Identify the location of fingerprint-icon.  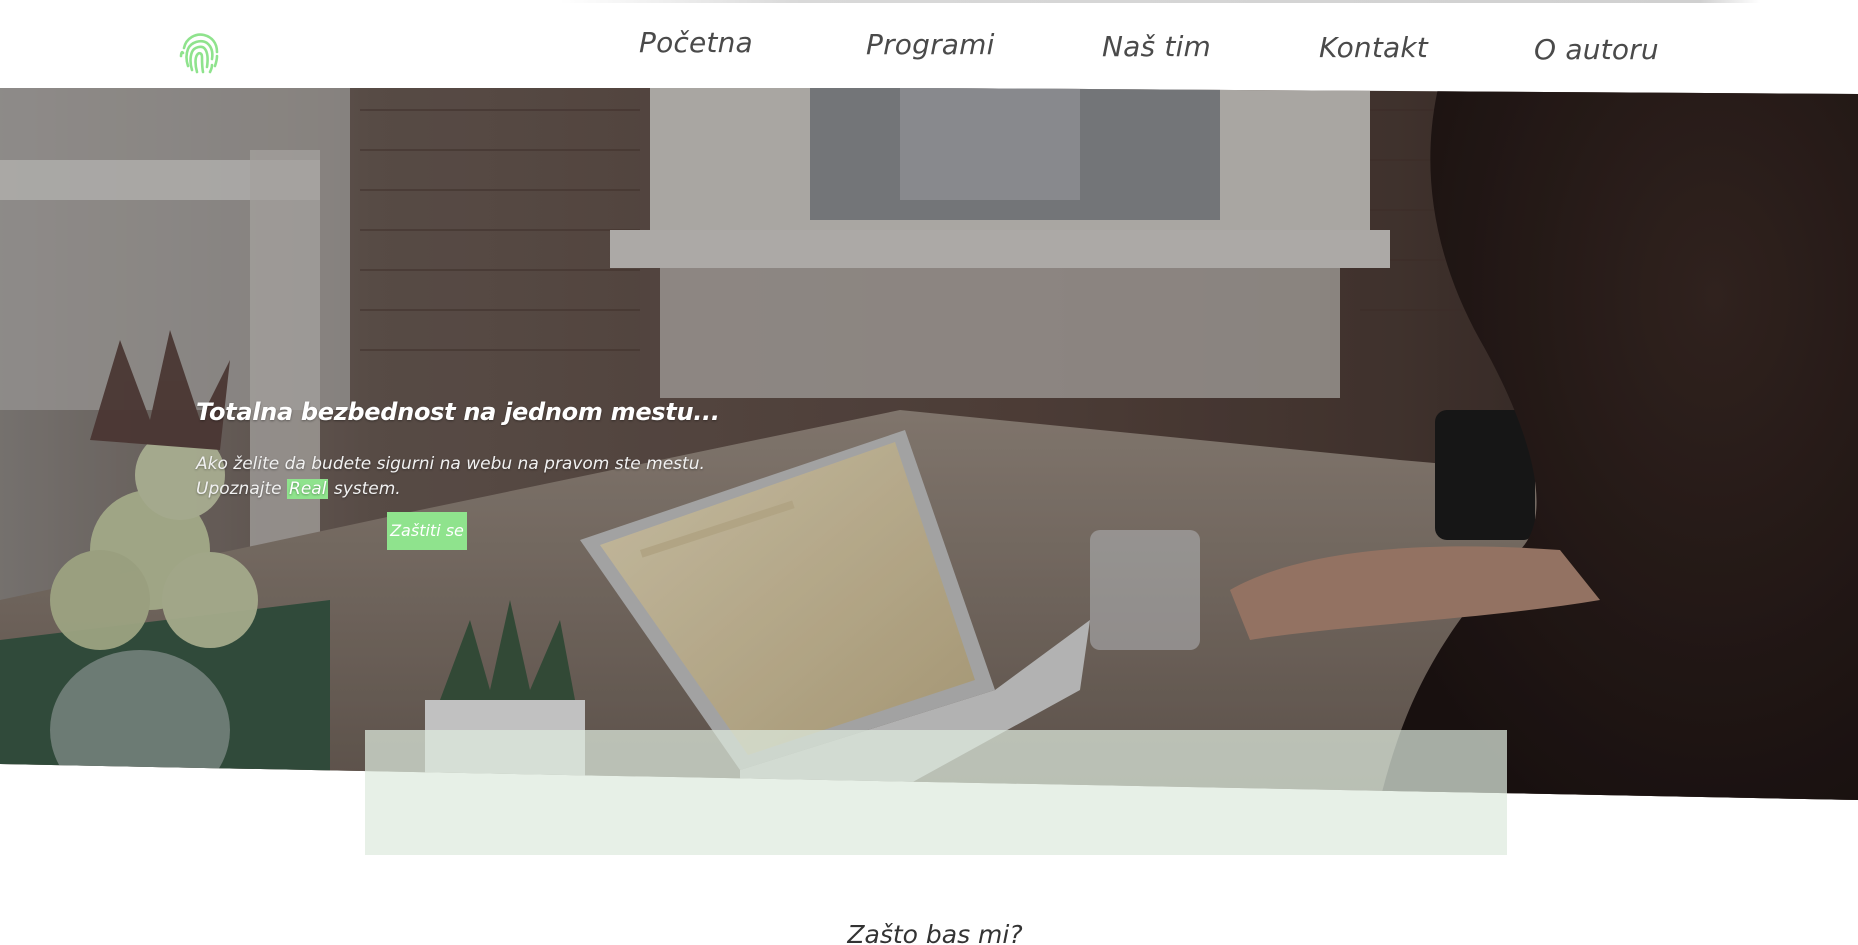
(200, 52).